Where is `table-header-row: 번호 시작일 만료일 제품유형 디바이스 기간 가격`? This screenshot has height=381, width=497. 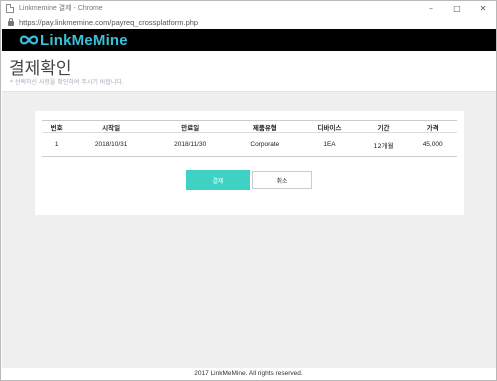
table-header-row: 번호 시작일 만료일 제품유형 디바이스 기간 가격 is located at coordinates (249, 126).